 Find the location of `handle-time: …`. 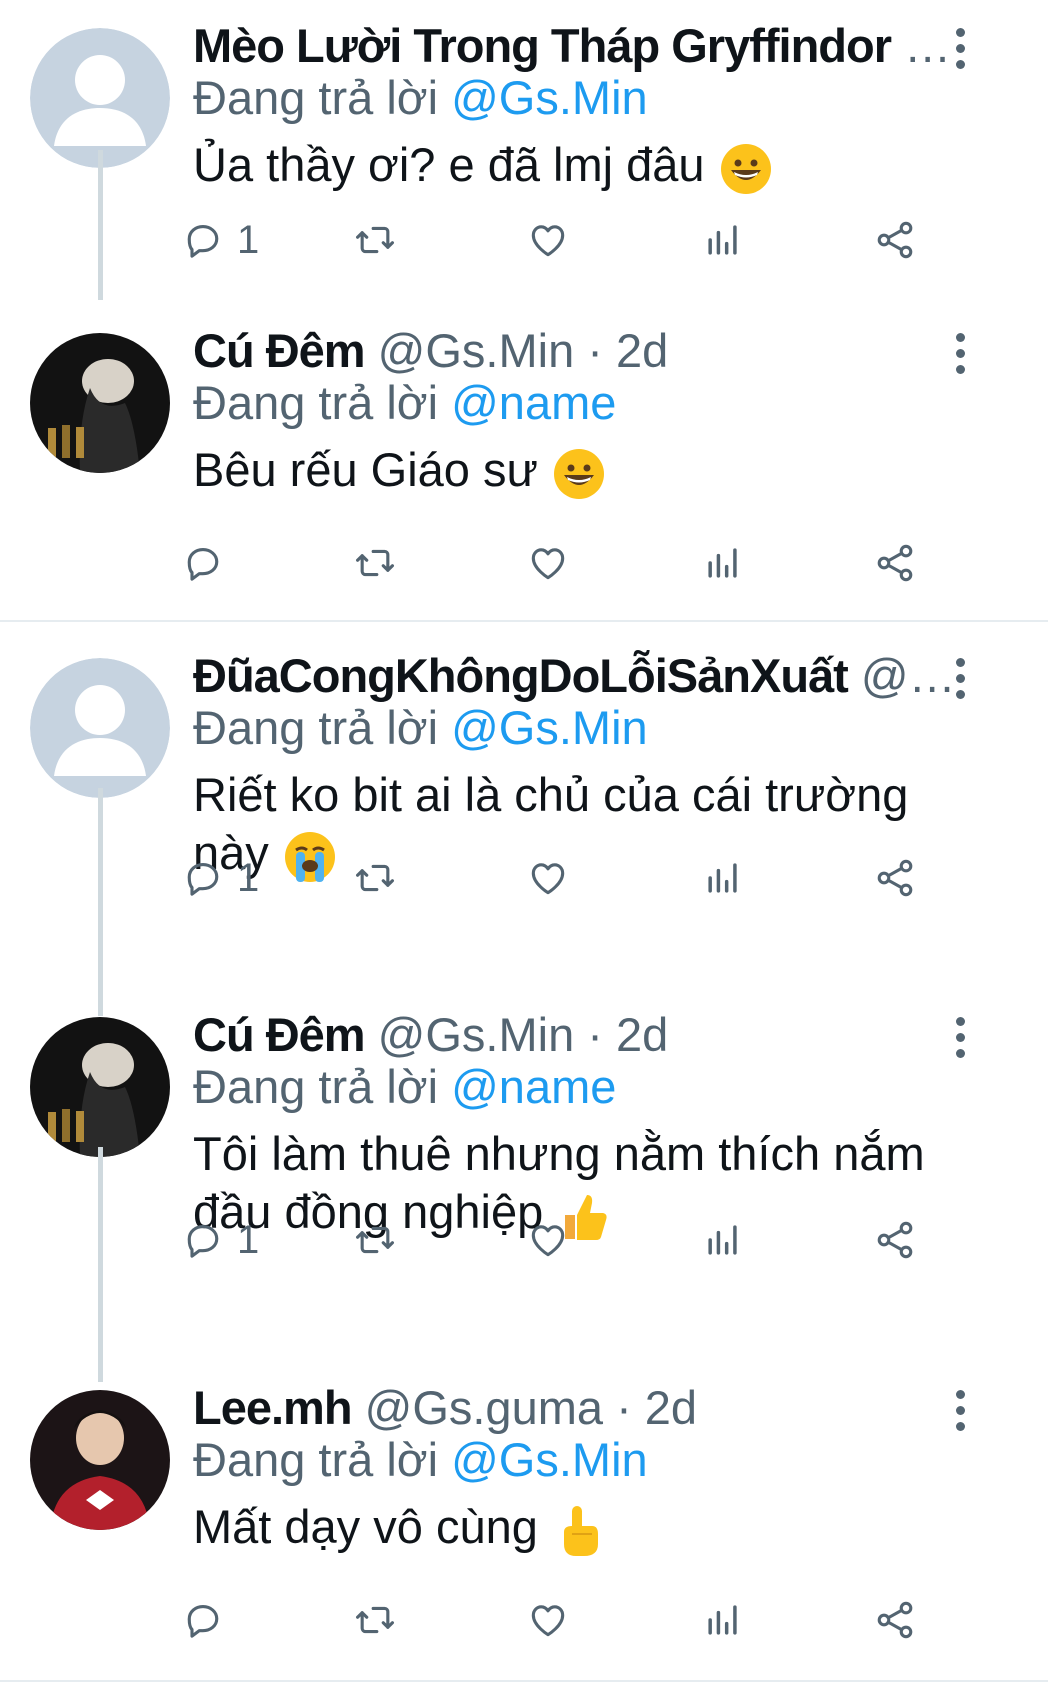

handle-time: … is located at coordinates (928, 45).